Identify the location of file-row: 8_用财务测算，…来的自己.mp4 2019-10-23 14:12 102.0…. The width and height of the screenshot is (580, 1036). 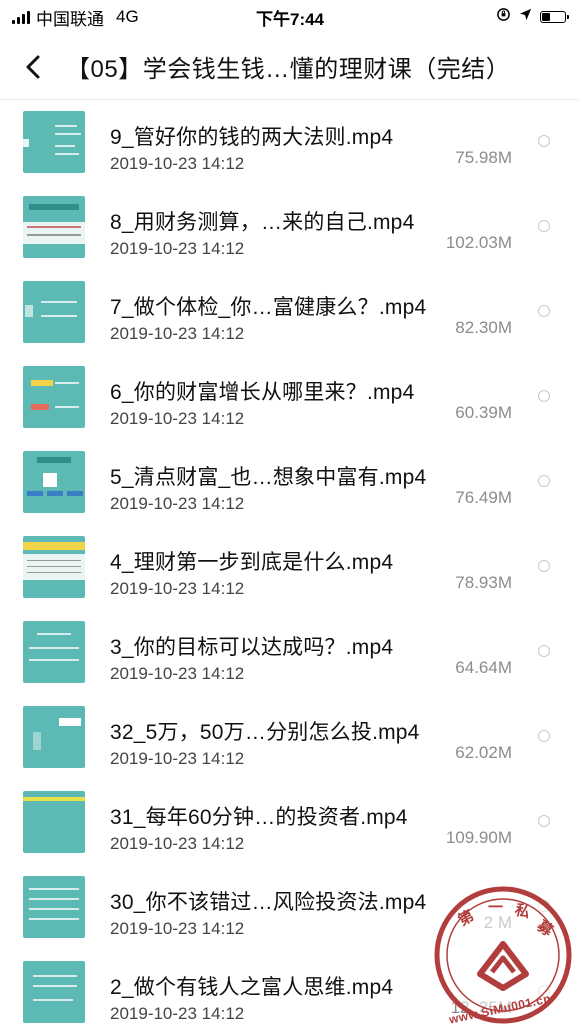
(290, 228).